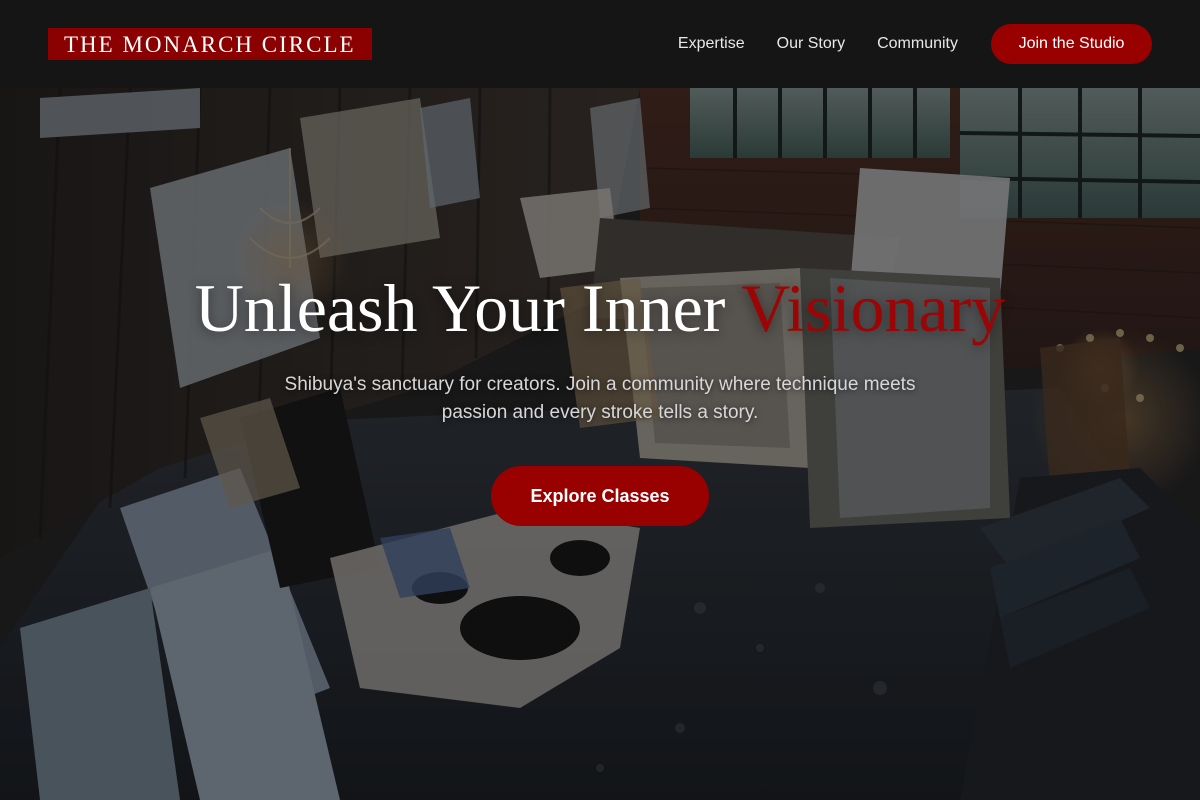 The image size is (1200, 800). Describe the element at coordinates (711, 44) in the screenshot. I see `nav-link-expertise: Expertise` at that location.